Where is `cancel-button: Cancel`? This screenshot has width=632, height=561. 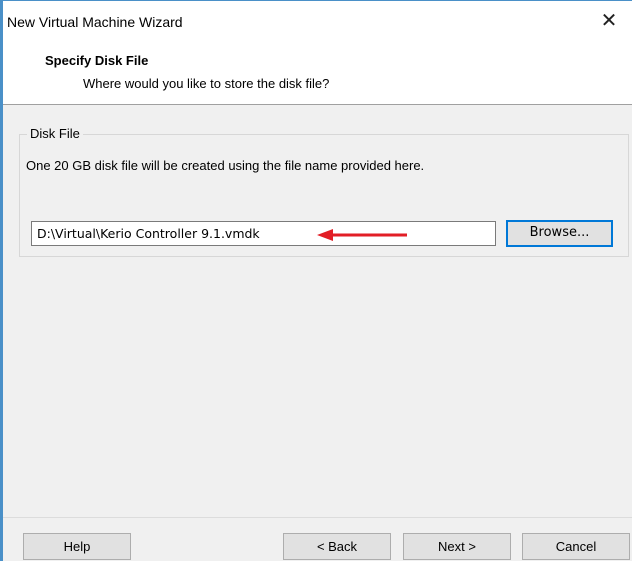 cancel-button: Cancel is located at coordinates (576, 546).